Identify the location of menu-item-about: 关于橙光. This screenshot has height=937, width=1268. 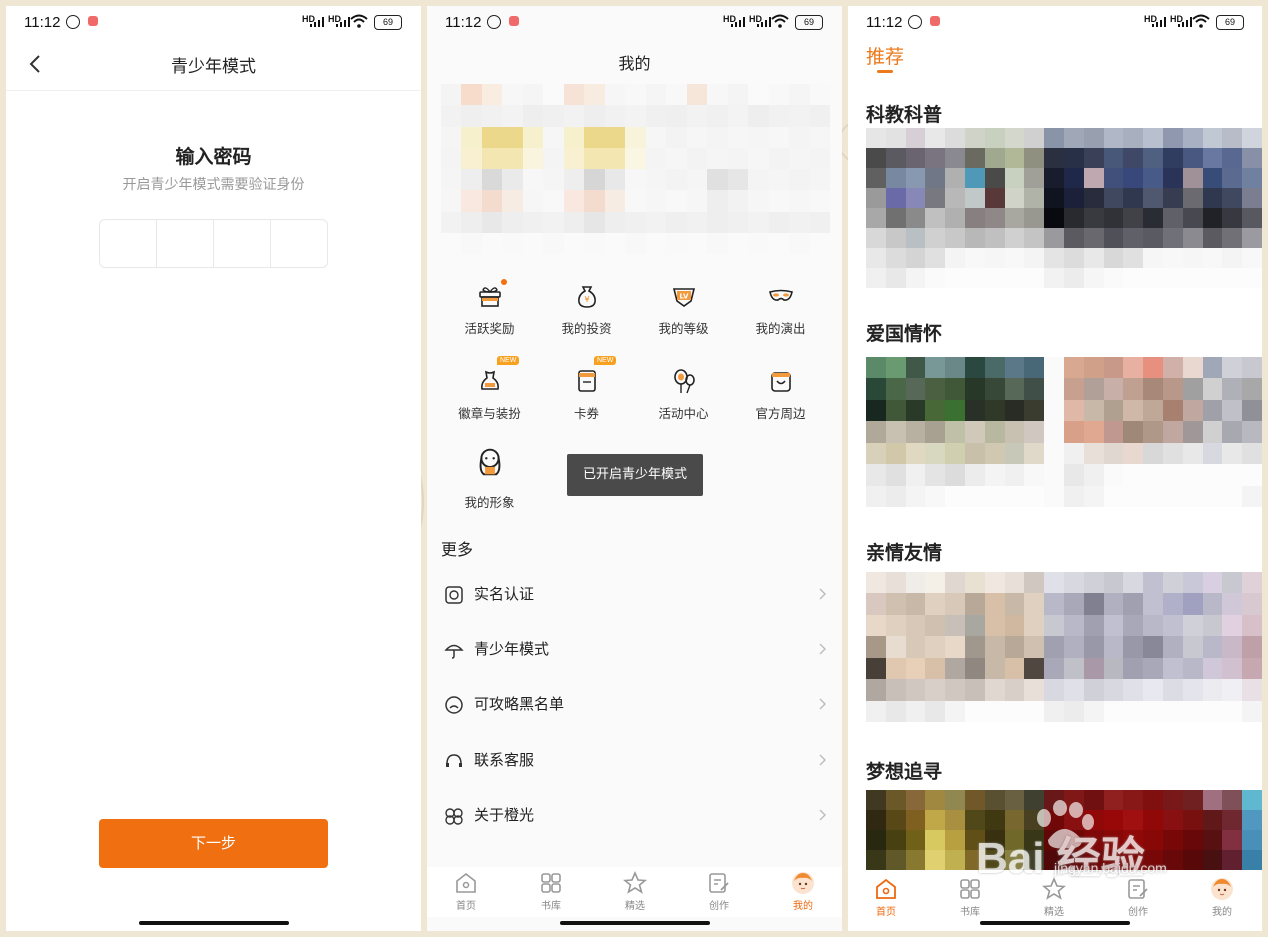
(634, 816).